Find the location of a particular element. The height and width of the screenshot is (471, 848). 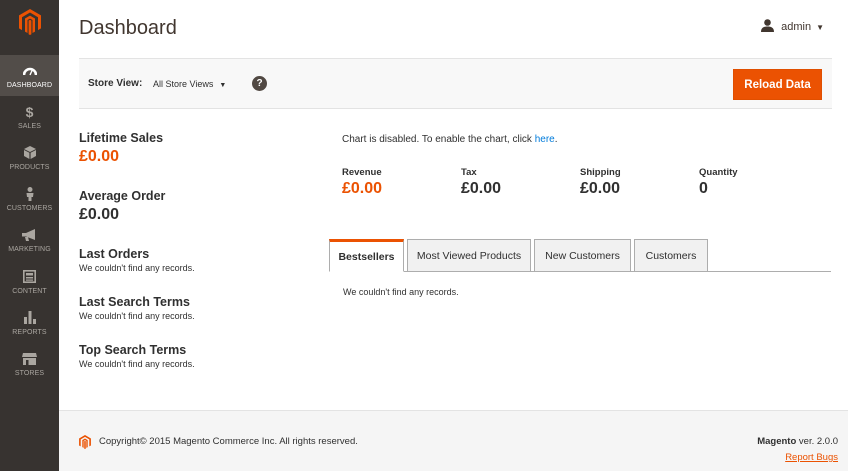

admin-user-menu: admin ▼ is located at coordinates (792, 27).